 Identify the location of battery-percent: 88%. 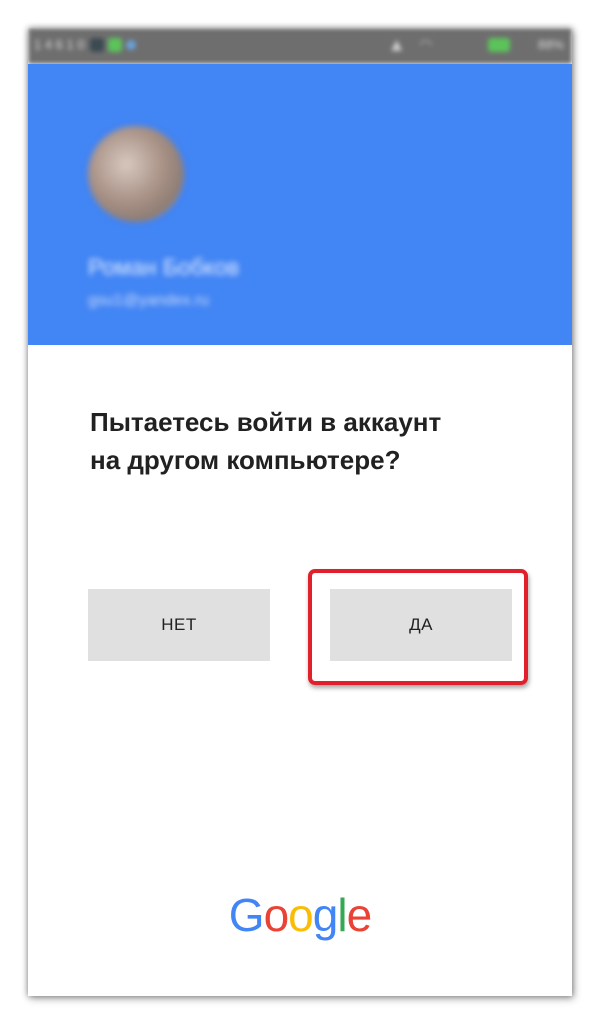
(550, 44).